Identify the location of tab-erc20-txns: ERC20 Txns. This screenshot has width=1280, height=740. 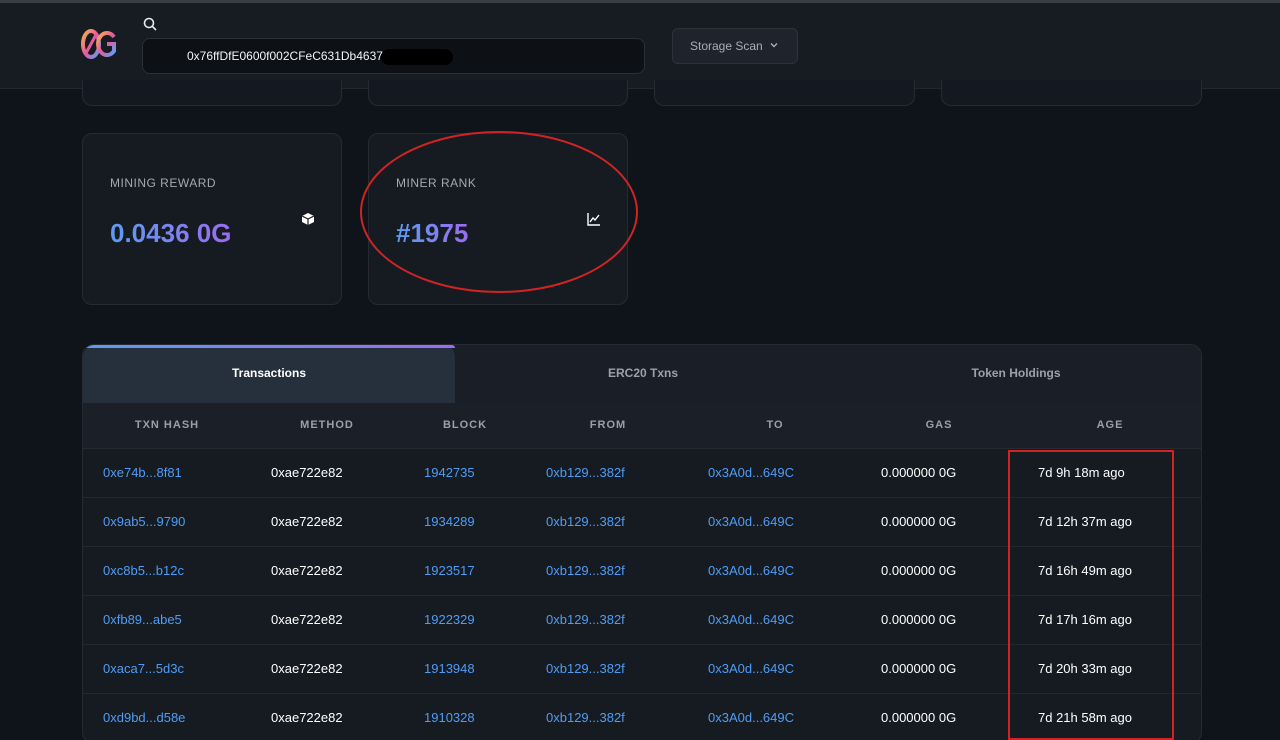
(643, 374).